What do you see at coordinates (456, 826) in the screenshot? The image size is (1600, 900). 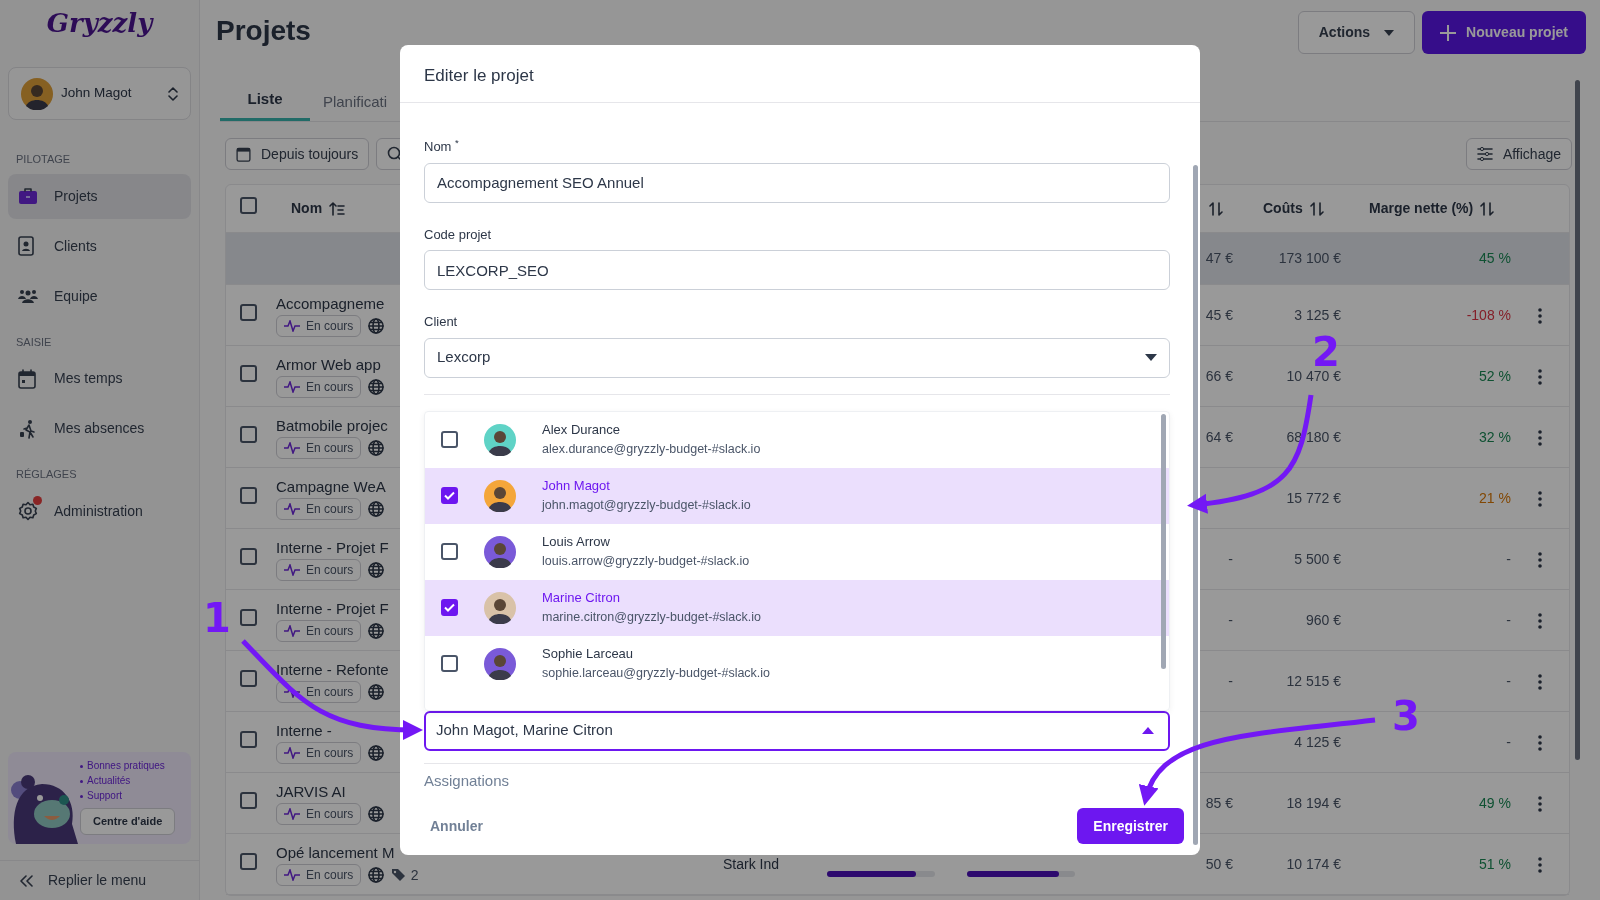 I see `cancel-button: Annuler` at bounding box center [456, 826].